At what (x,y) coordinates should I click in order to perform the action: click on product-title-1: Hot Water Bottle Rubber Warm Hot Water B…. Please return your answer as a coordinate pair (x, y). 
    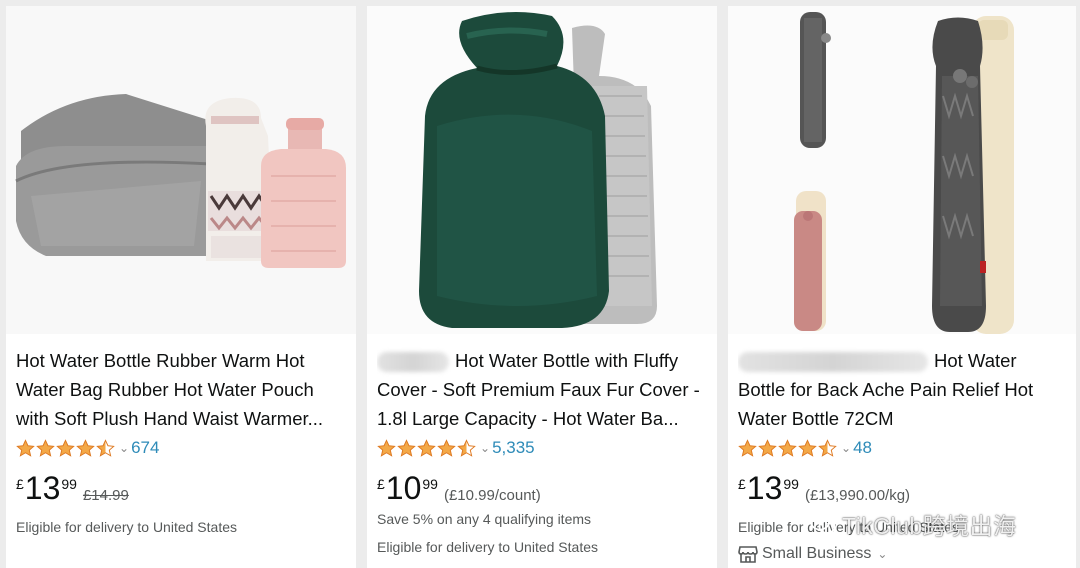
    Looking at the image, I should click on (181, 389).